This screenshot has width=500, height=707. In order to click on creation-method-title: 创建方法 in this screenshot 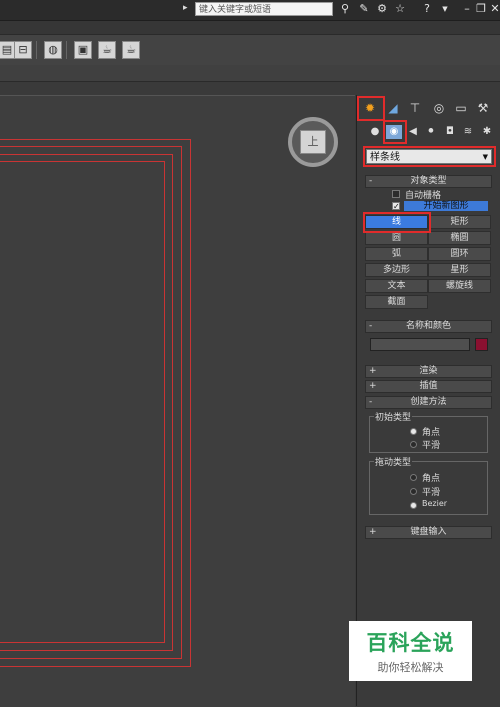, I will do `click(428, 402)`.